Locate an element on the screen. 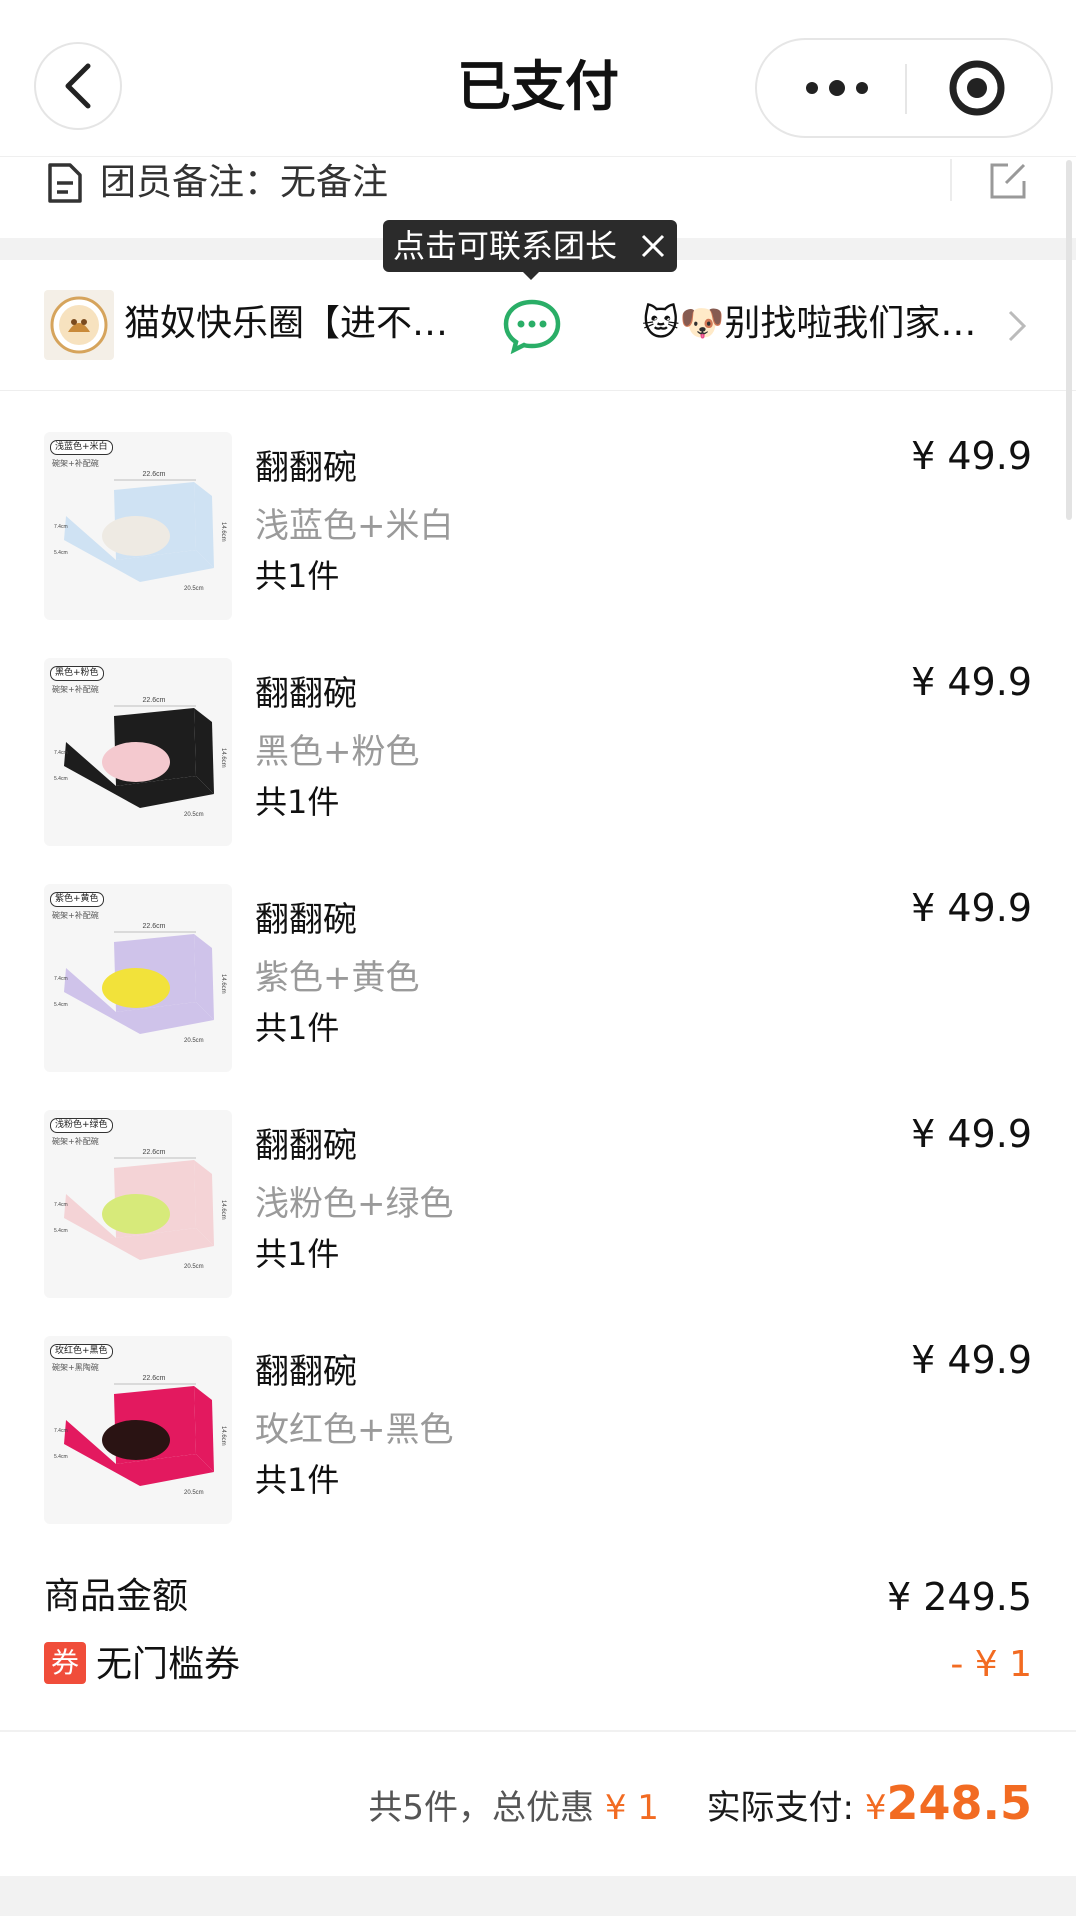 The image size is (1076, 1916). product-image-subtag: 碗架+黑陶碗 is located at coordinates (75, 1367).